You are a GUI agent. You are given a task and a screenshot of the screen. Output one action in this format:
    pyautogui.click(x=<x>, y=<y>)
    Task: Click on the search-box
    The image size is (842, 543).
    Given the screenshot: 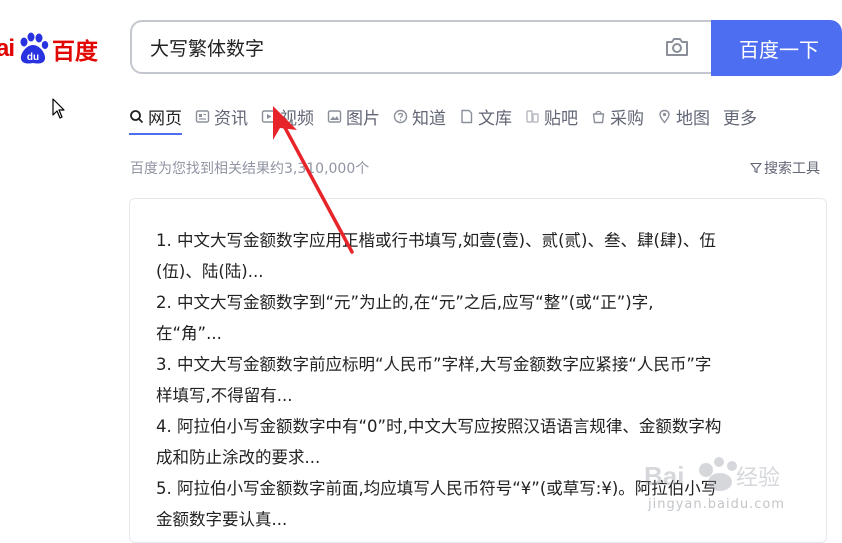 What is the action you would take?
    pyautogui.click(x=420, y=47)
    